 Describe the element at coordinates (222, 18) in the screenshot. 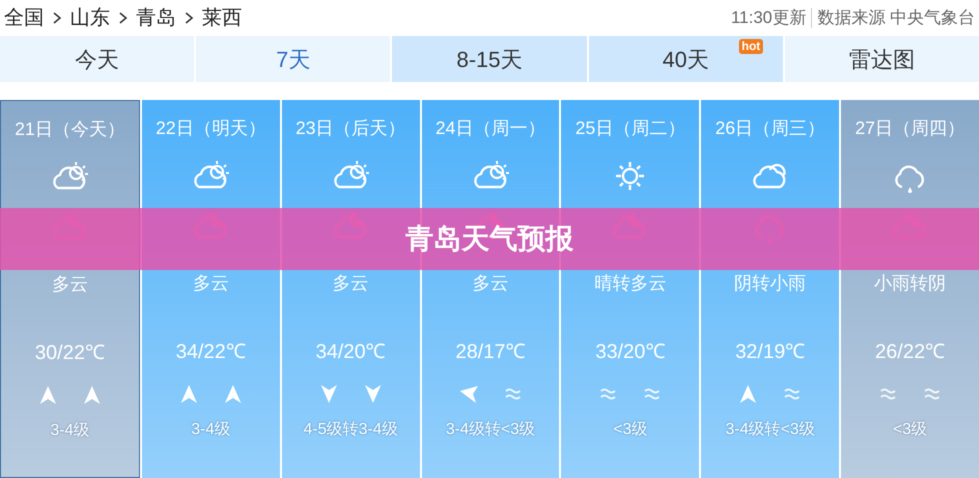

I see `breadcrumb-link: 莱西` at that location.